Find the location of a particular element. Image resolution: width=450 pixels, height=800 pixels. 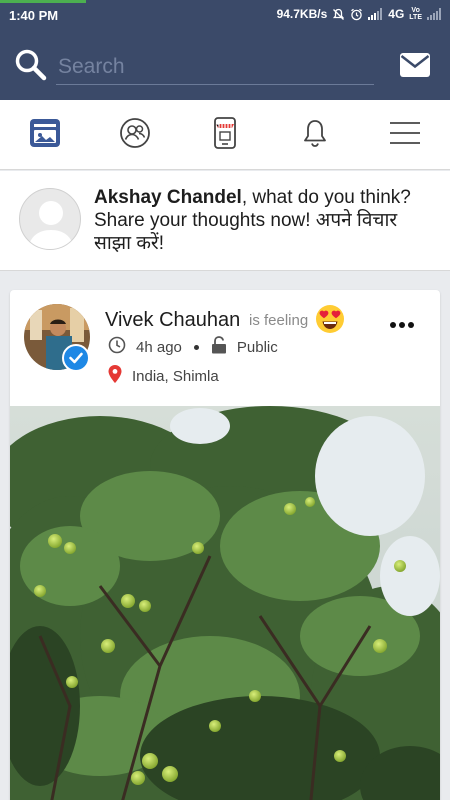

alarm-icon is located at coordinates (356, 14).